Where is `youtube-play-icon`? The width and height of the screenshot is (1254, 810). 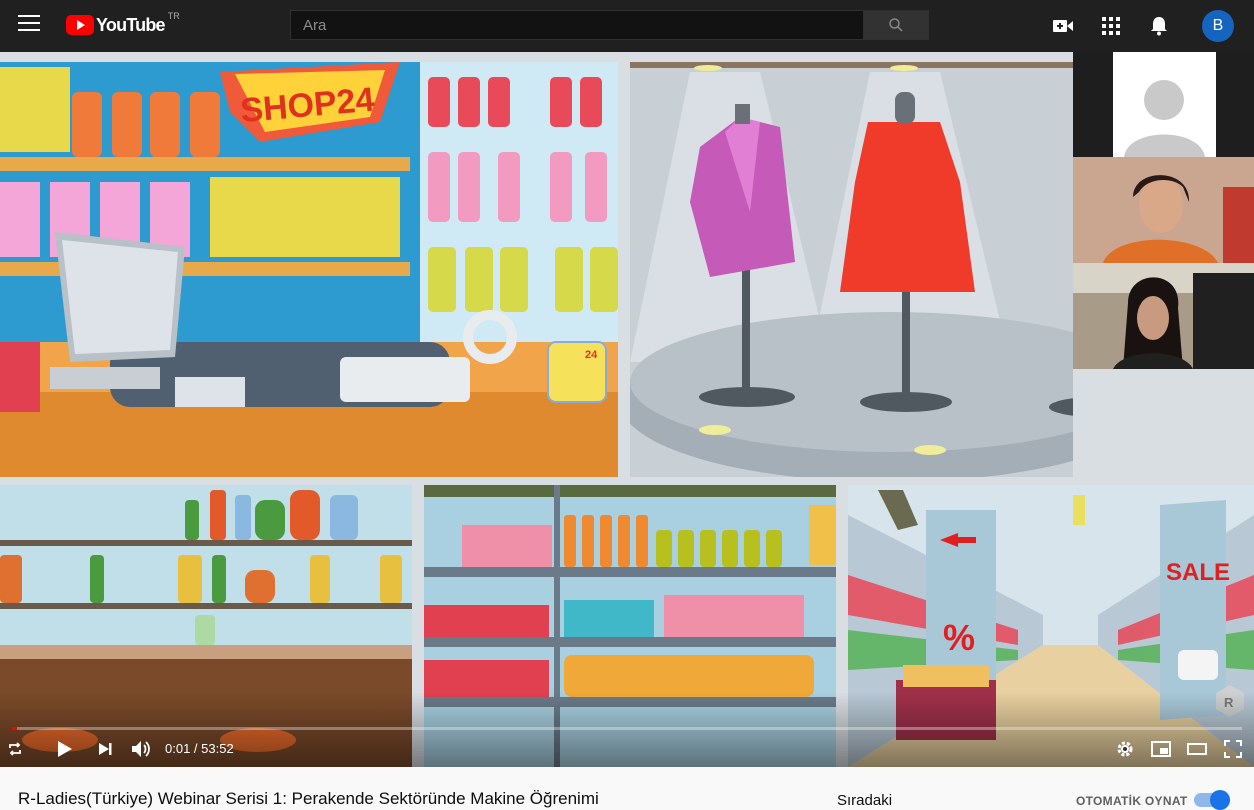 youtube-play-icon is located at coordinates (80, 25).